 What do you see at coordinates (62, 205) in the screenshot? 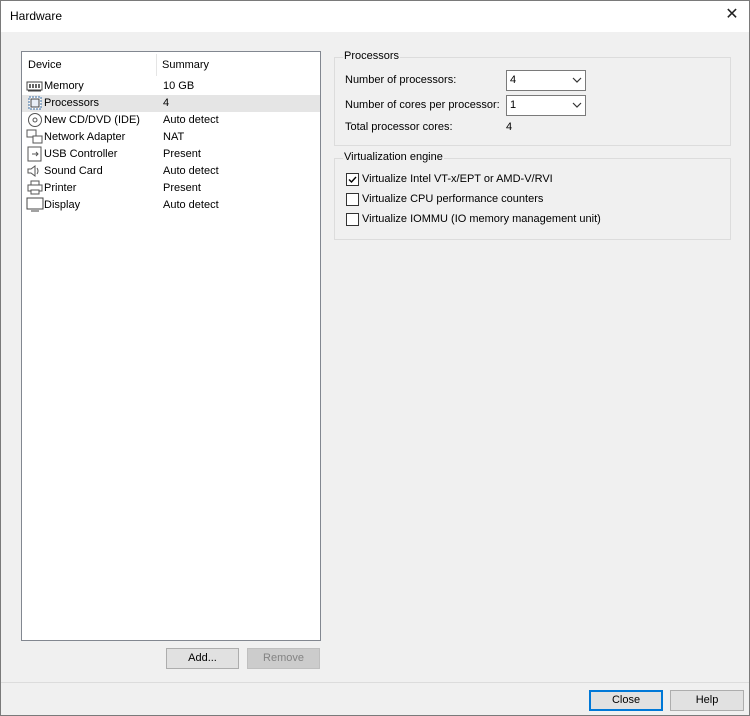
I see `device-name: Display` at bounding box center [62, 205].